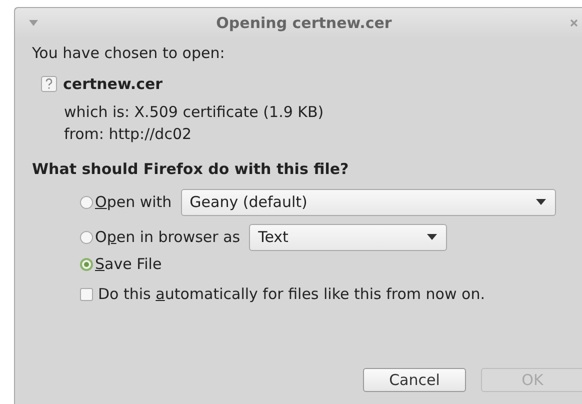  I want to click on file-type: which is: X.509 certificate (1.9 KB), so click(194, 112).